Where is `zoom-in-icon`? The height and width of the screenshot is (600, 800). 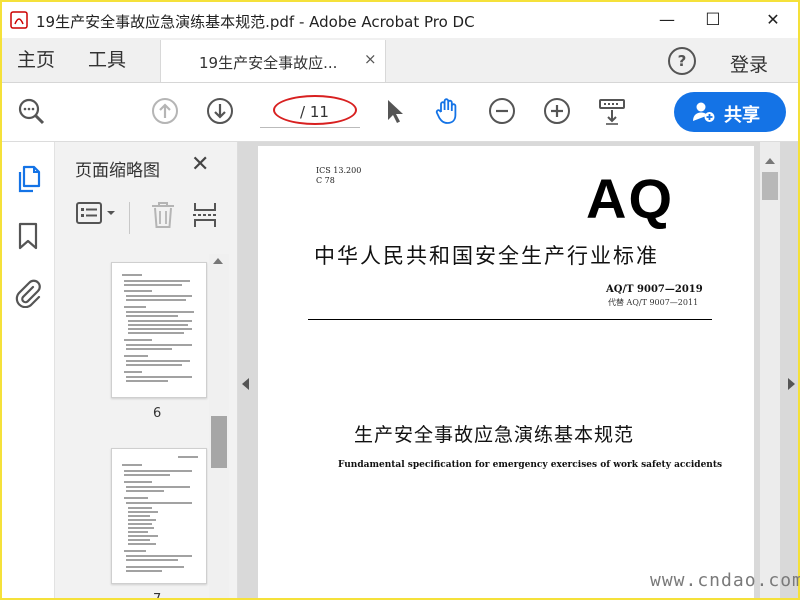 zoom-in-icon is located at coordinates (557, 111).